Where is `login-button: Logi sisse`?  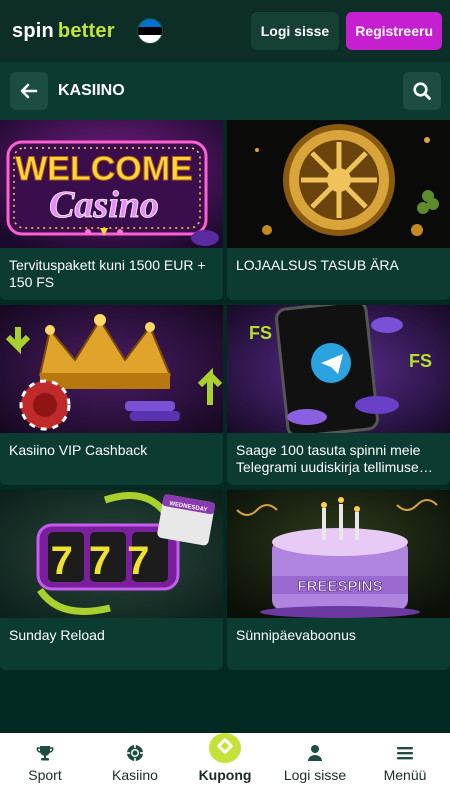 login-button: Logi sisse is located at coordinates (295, 31).